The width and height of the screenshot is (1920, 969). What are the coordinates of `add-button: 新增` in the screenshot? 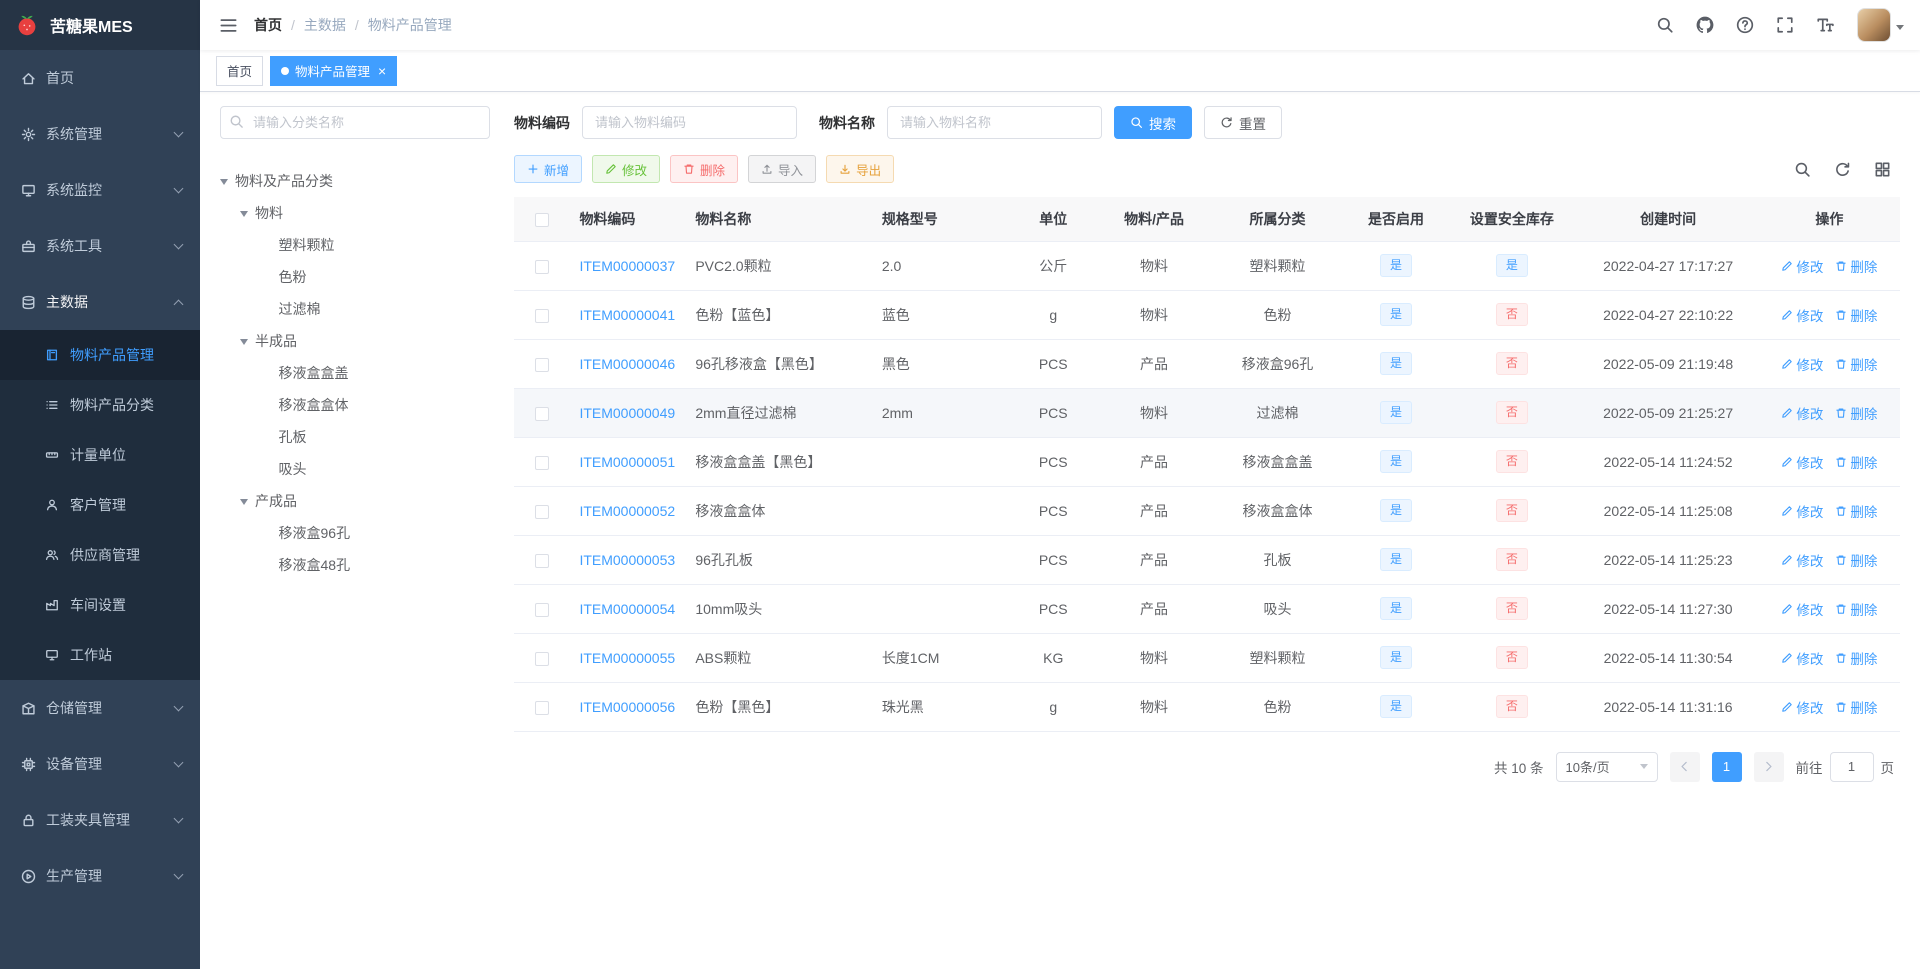 It's located at (548, 169).